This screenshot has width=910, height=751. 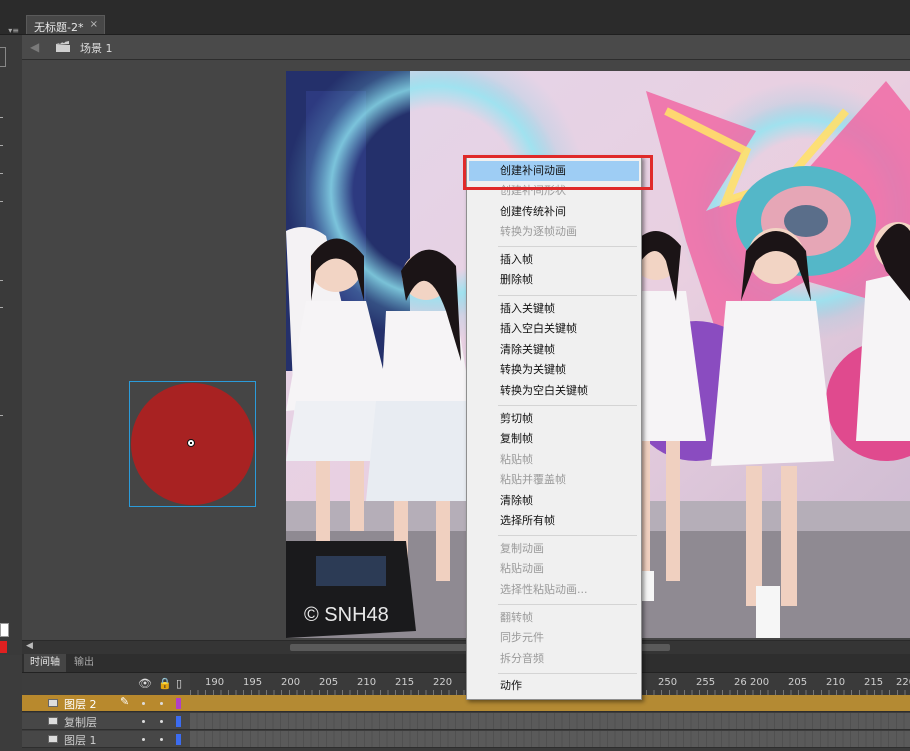 What do you see at coordinates (554, 391) in the screenshot?
I see `menu-item-convert-to-blank-keyframe: 转换为空白关键帧` at bounding box center [554, 391].